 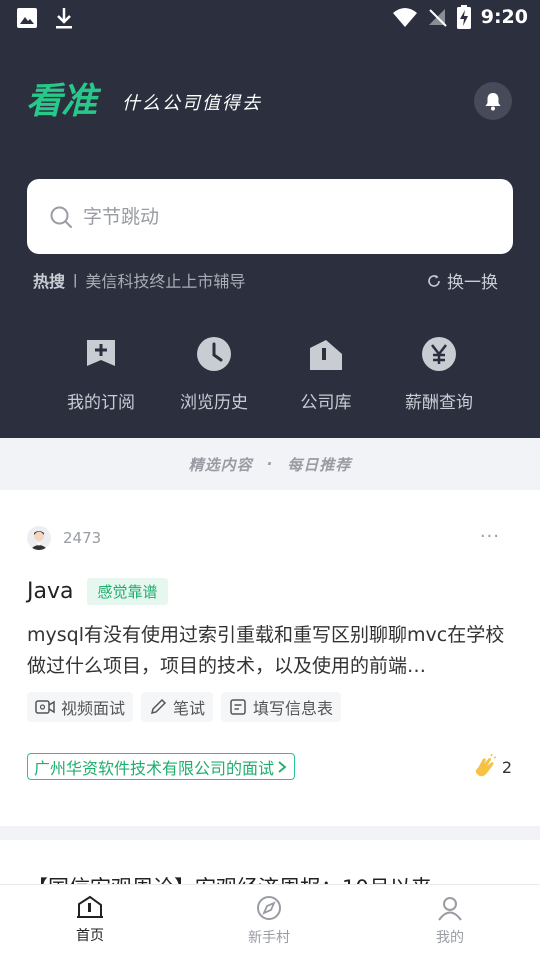 What do you see at coordinates (90, 936) in the screenshot?
I see `tab-label: 首页` at bounding box center [90, 936].